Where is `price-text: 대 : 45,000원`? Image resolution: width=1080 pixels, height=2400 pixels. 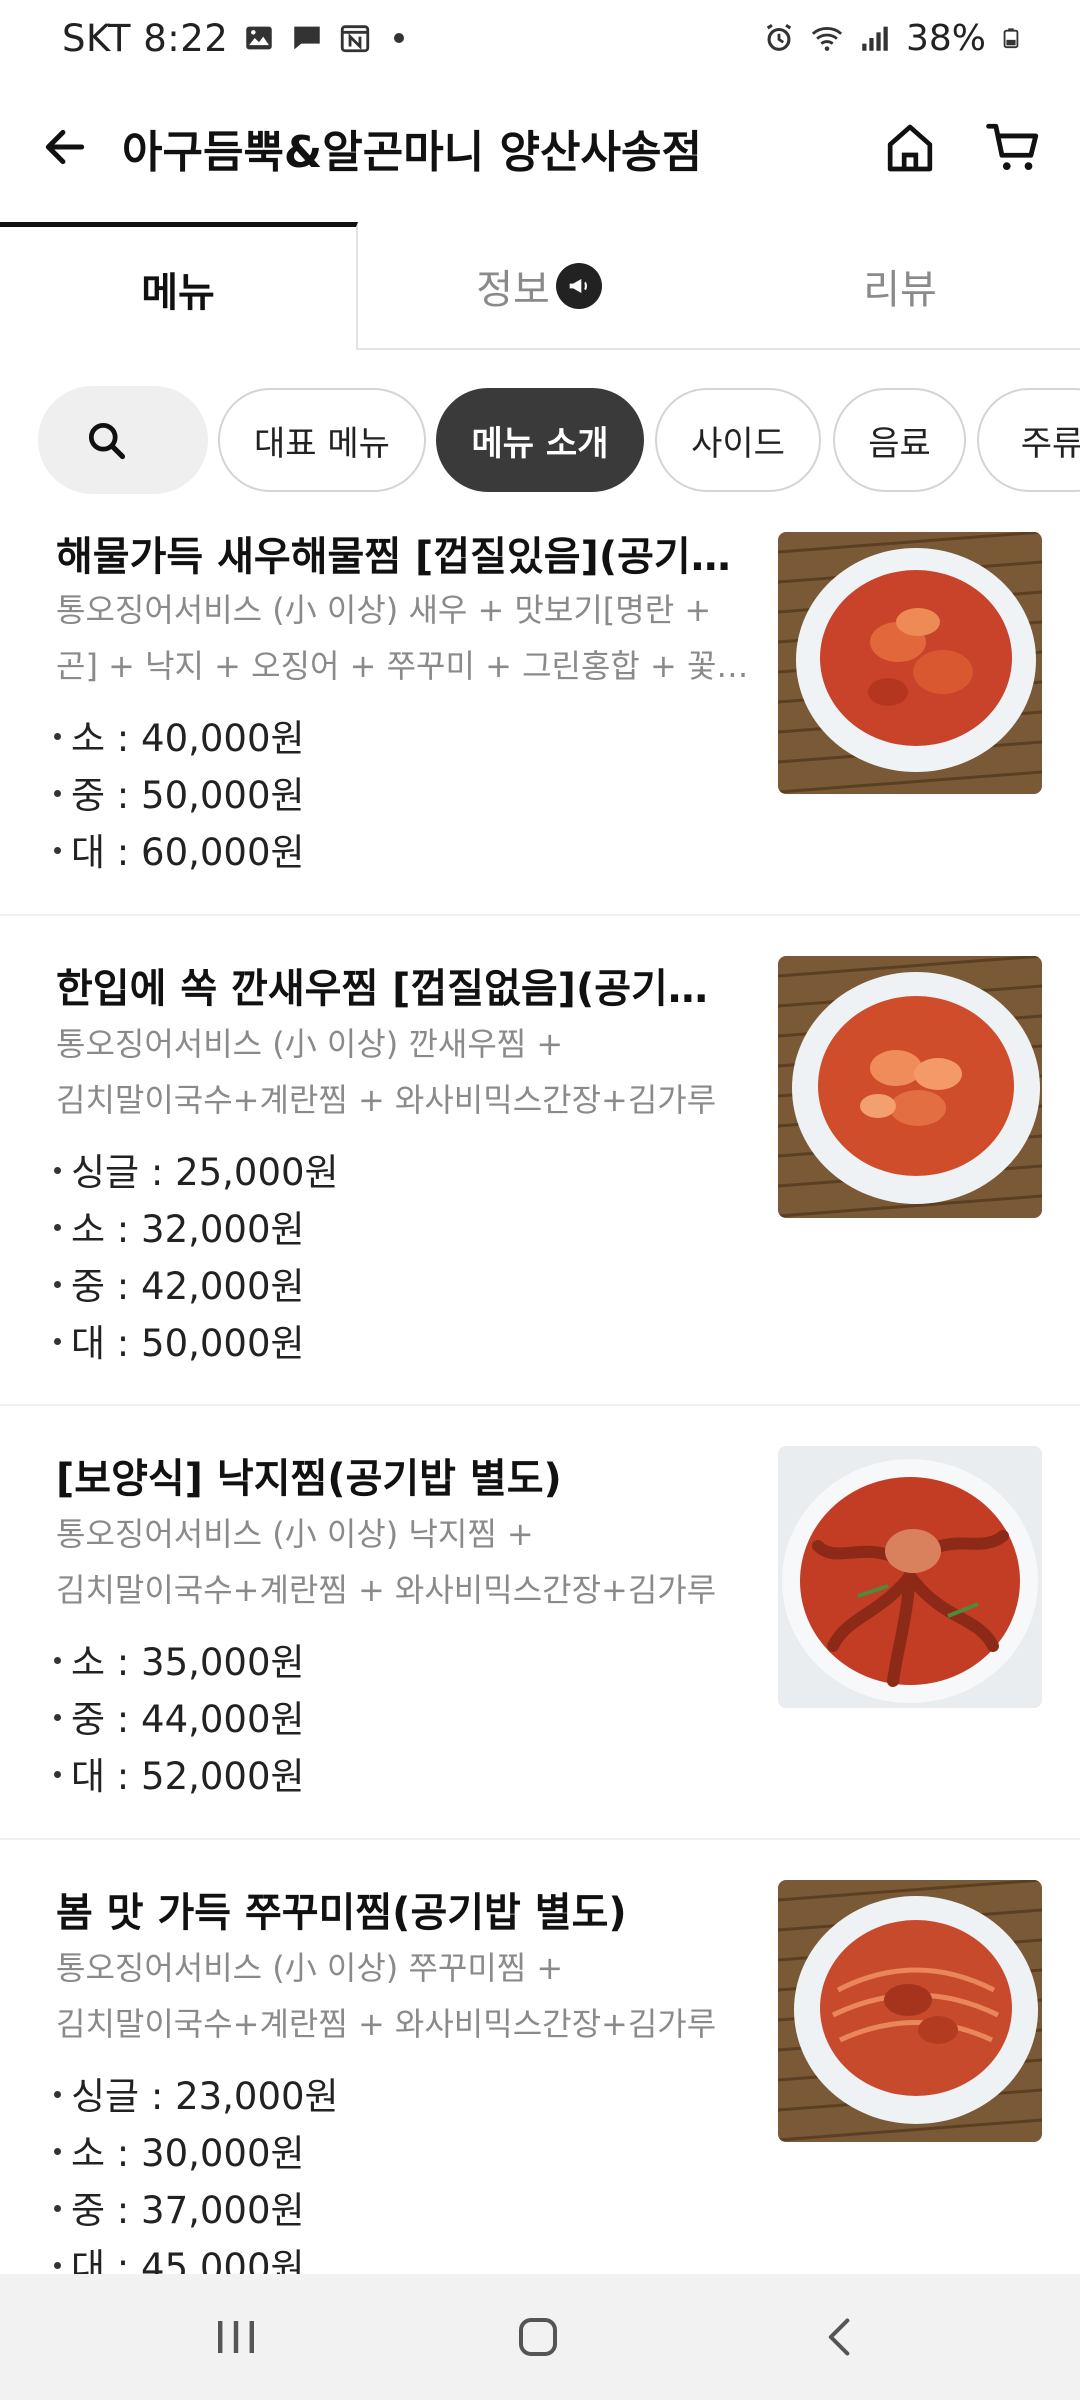 price-text: 대 : 45,000원 is located at coordinates (188, 2260).